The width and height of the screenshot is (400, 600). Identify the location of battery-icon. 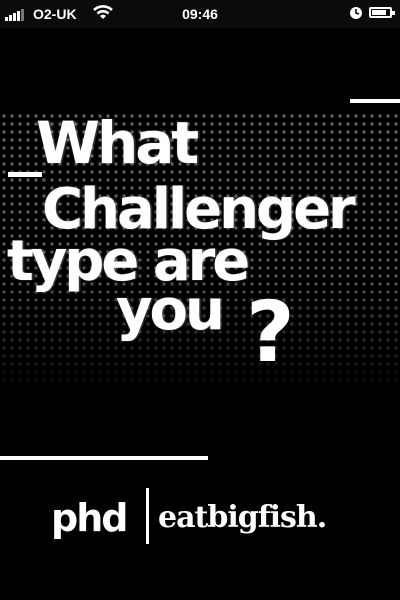
(382, 12).